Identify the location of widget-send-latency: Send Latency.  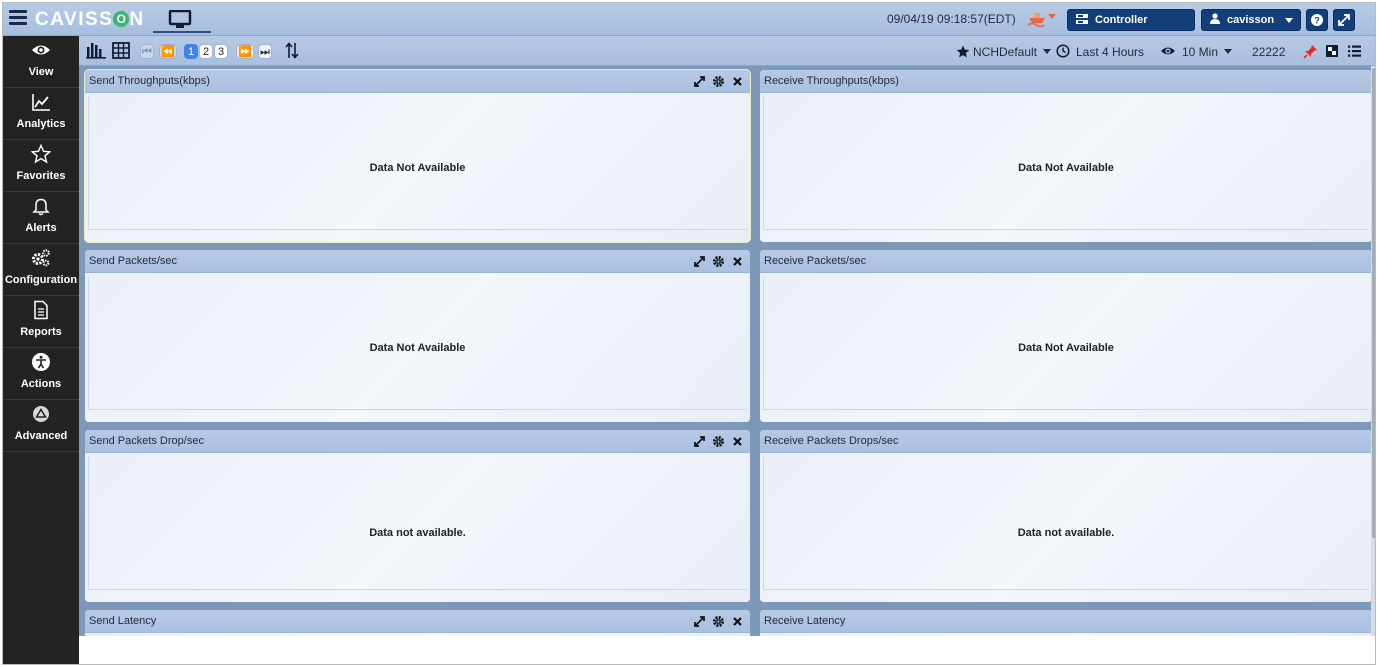
(417, 623).